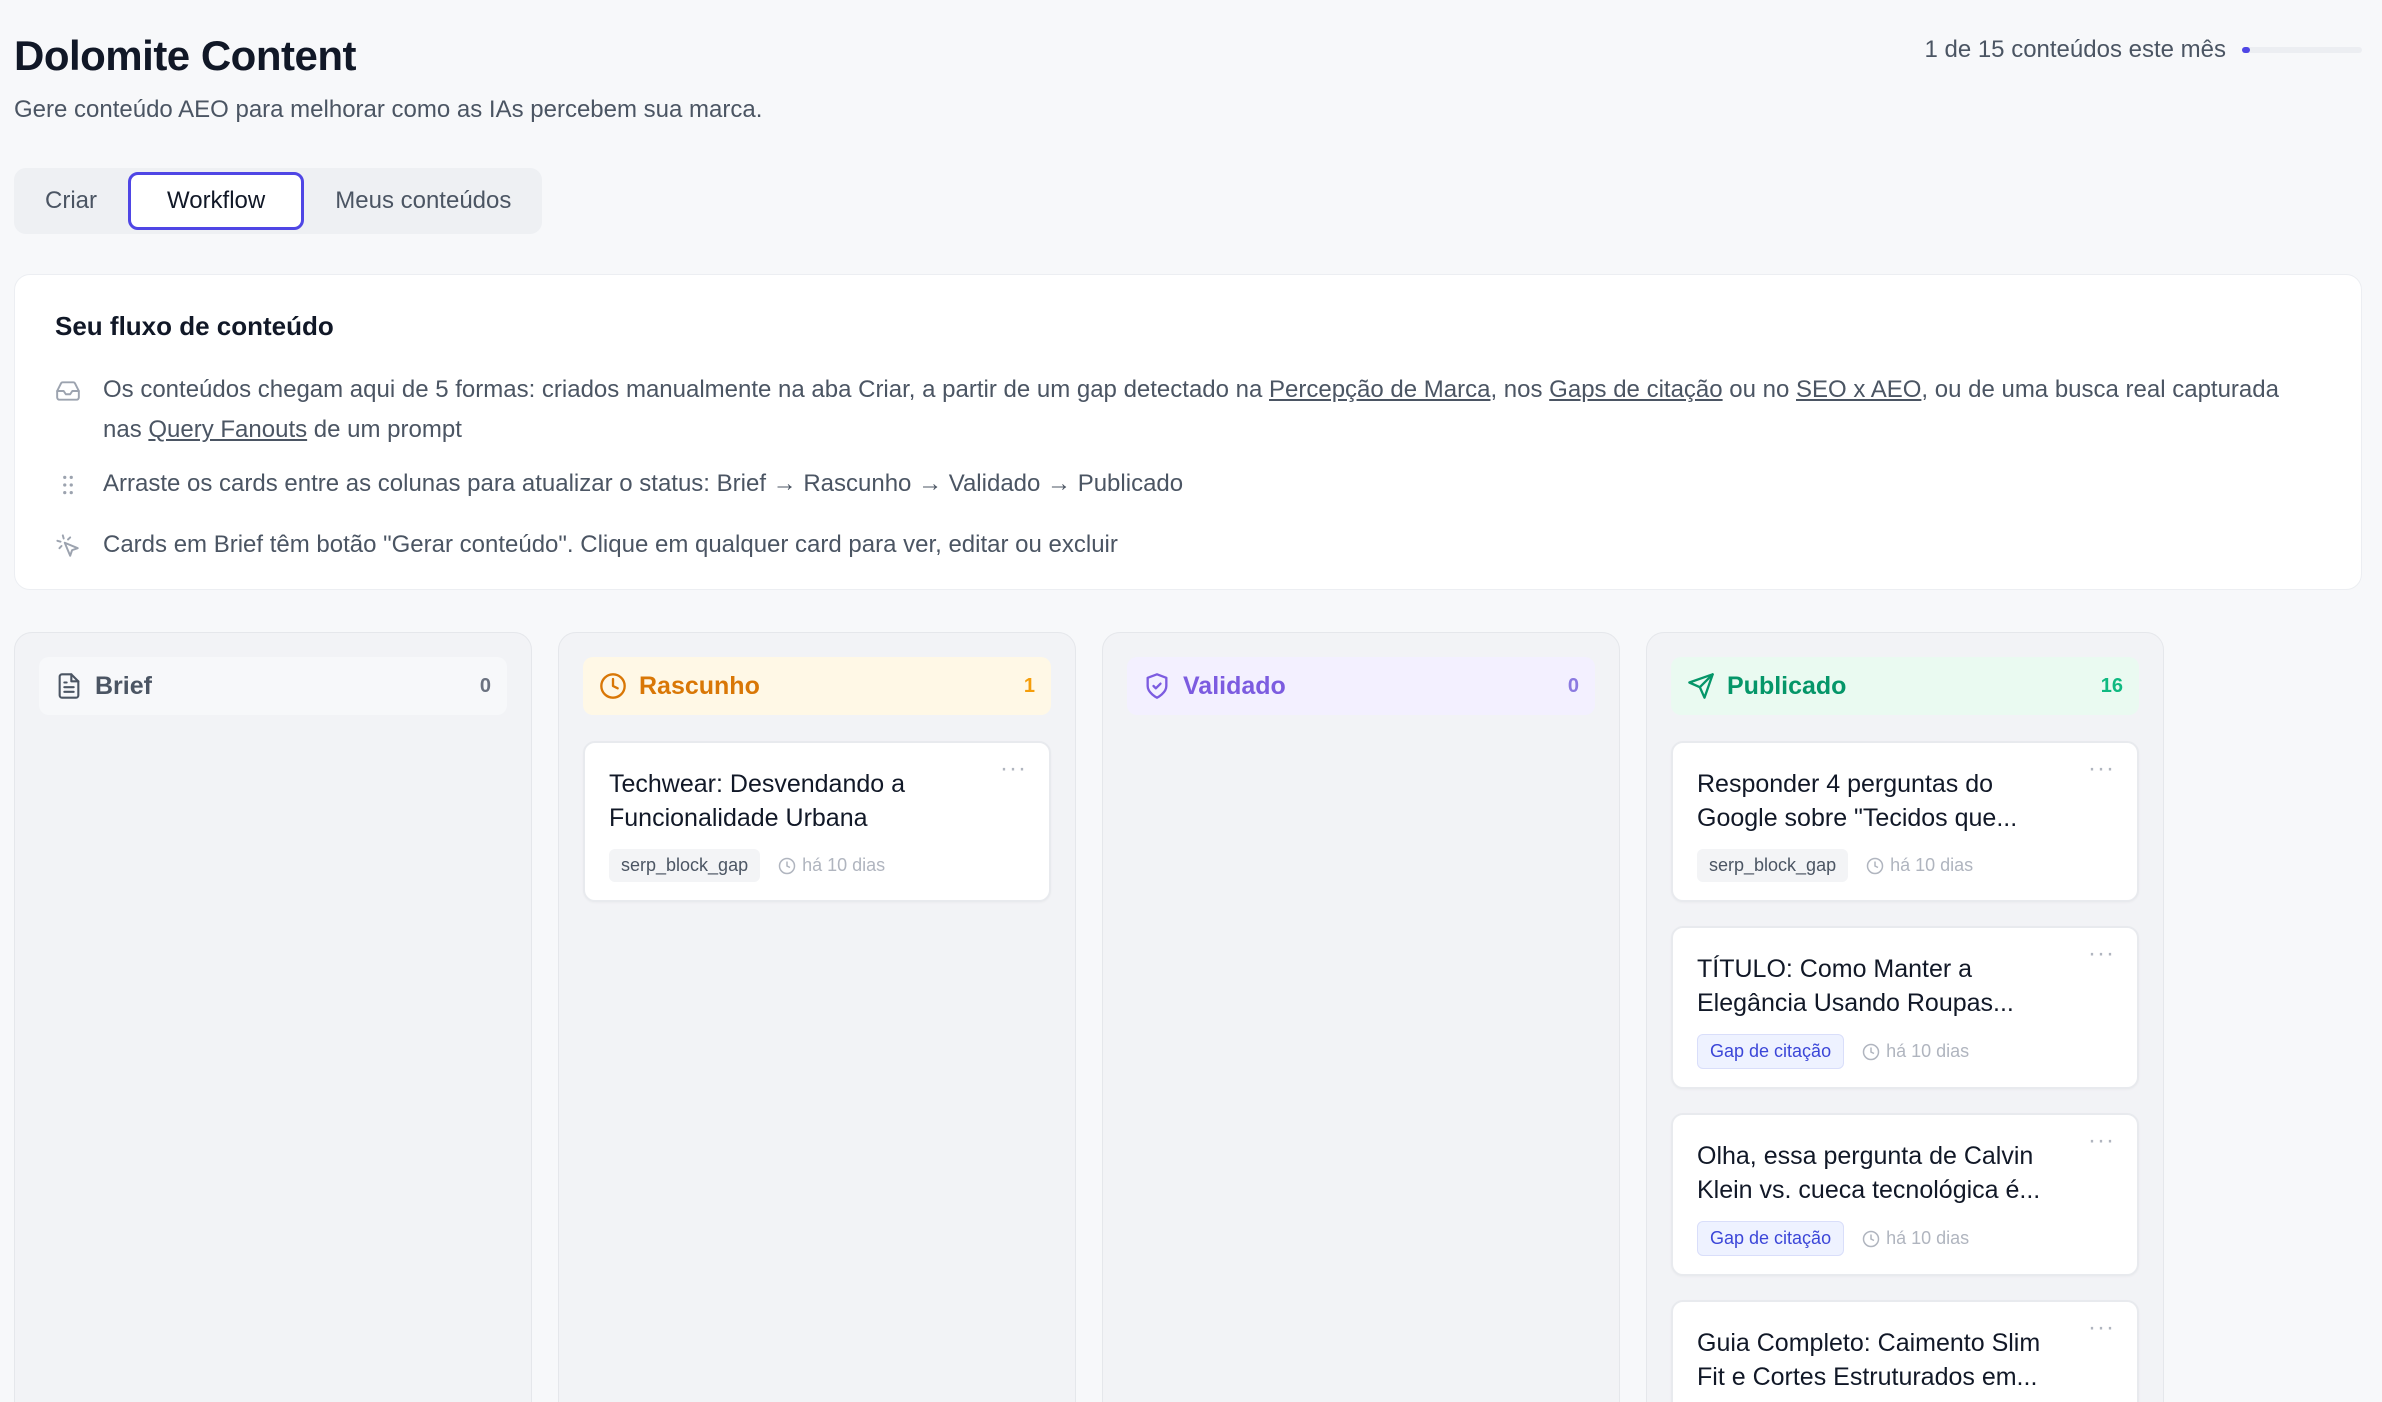 The height and width of the screenshot is (1402, 2382). Describe the element at coordinates (216, 201) in the screenshot. I see `tab-workflow: Workflow` at that location.